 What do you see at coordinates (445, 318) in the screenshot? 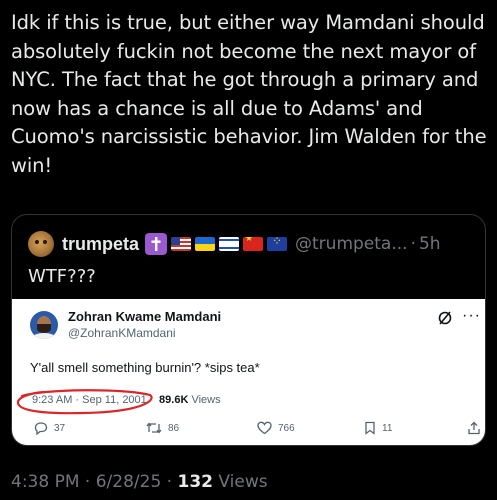
I see `grok-icon` at bounding box center [445, 318].